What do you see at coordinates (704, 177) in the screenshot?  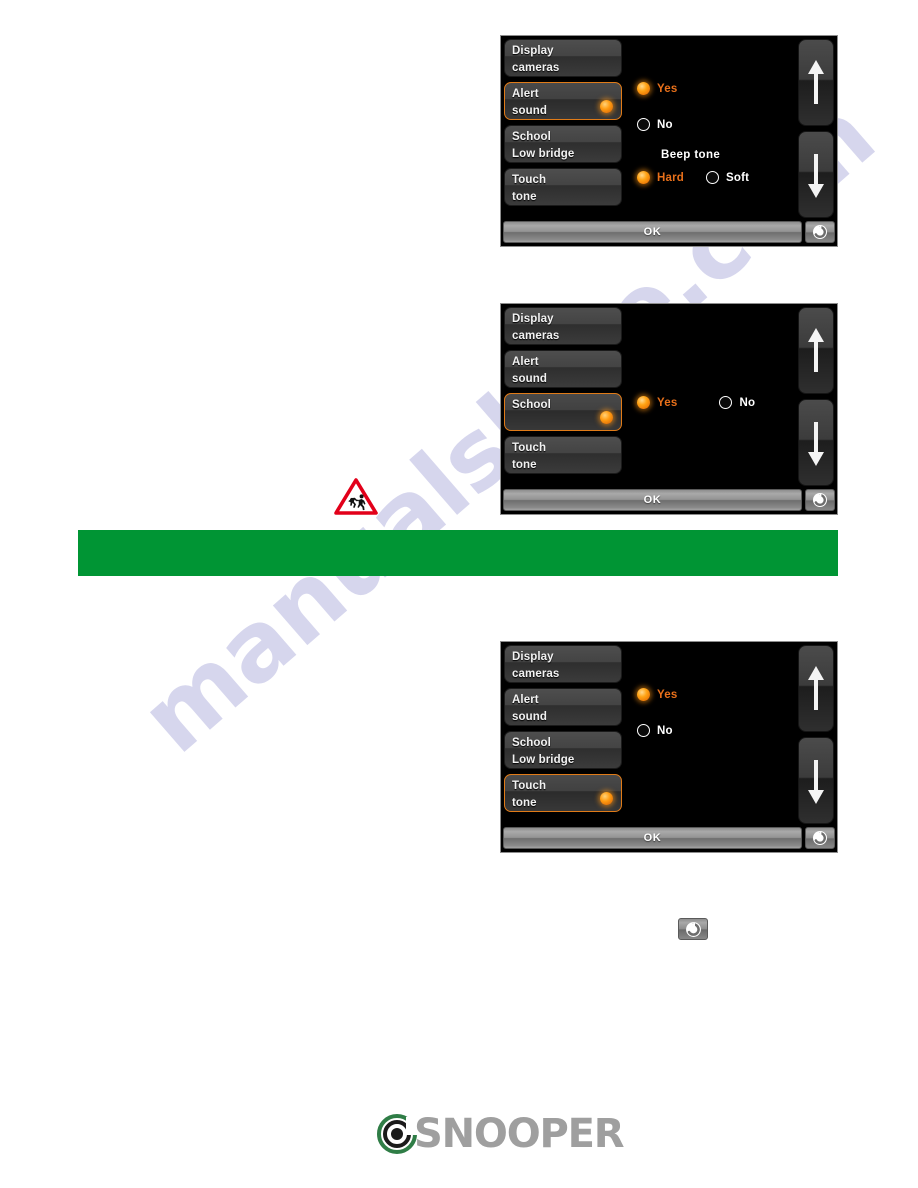 I see `radio-group-beep-tone: Hard Soft` at bounding box center [704, 177].